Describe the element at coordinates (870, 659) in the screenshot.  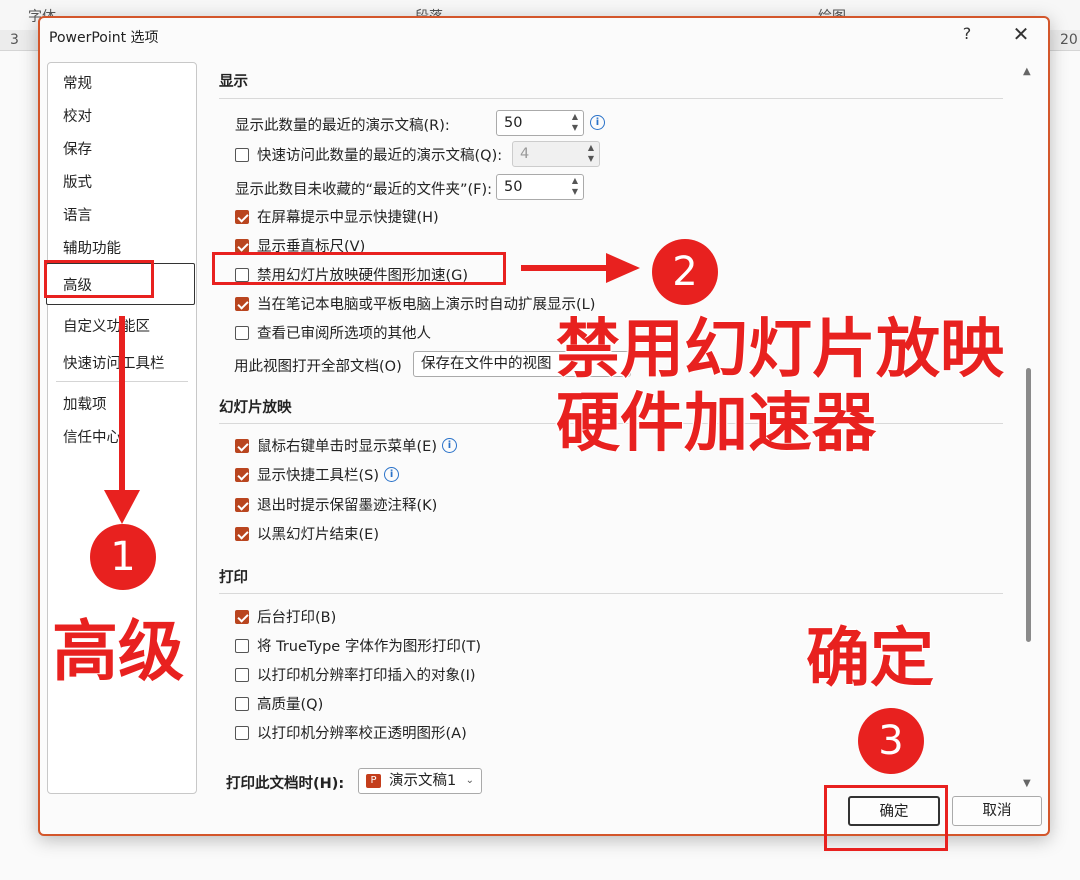
I see `annotation-label-ok: 确定` at that location.